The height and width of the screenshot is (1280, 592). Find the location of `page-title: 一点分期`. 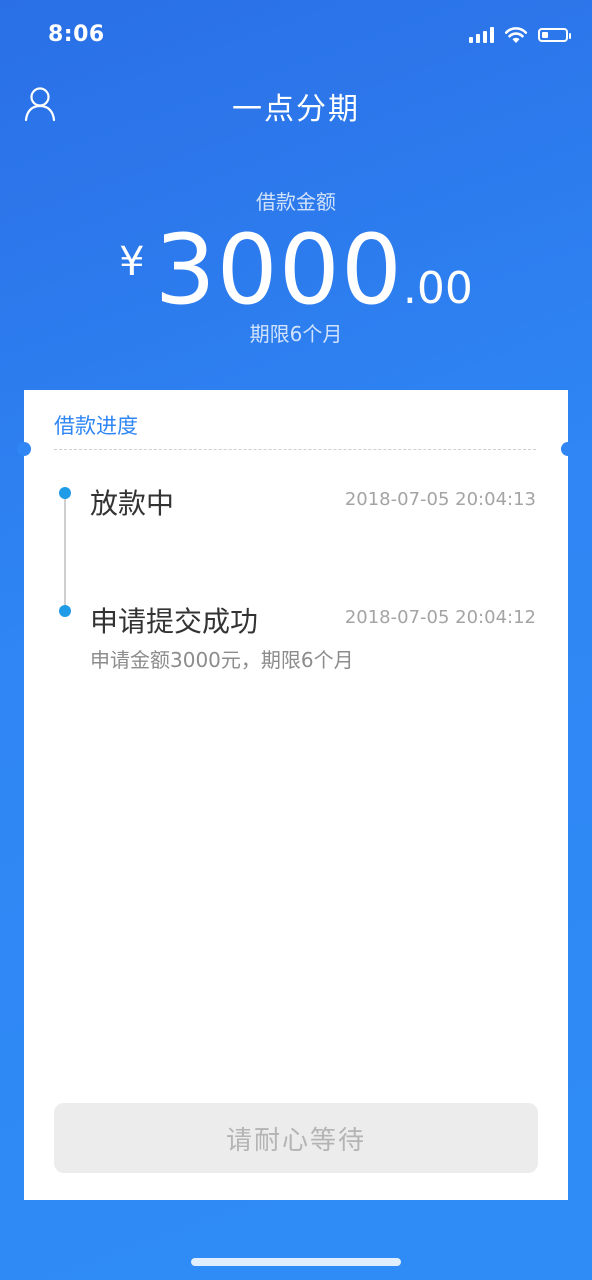

page-title: 一点分期 is located at coordinates (296, 109).